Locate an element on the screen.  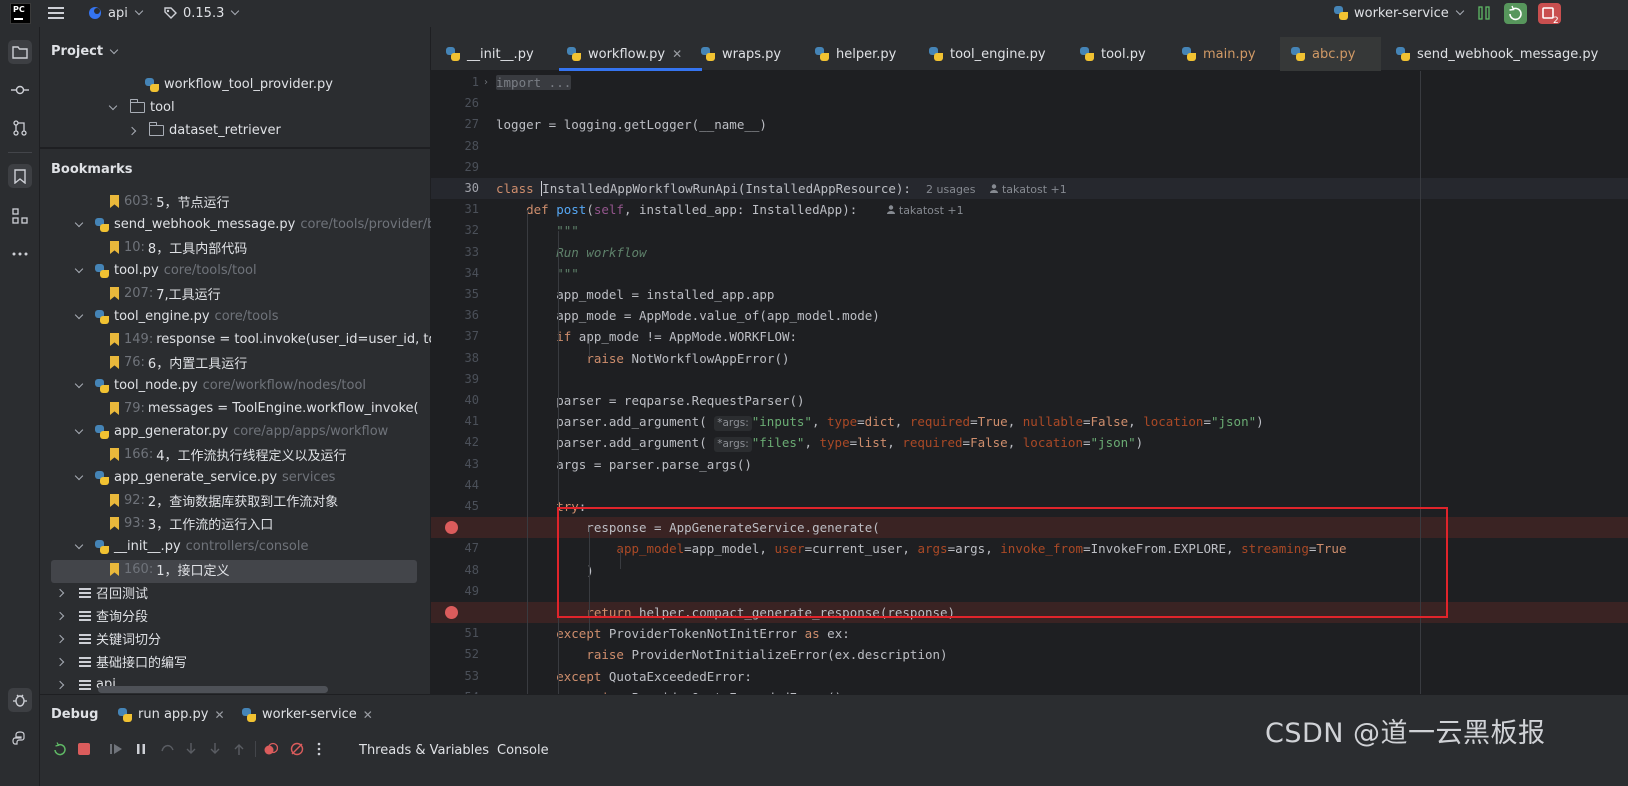
debug-tool-button is located at coordinates (20, 700).